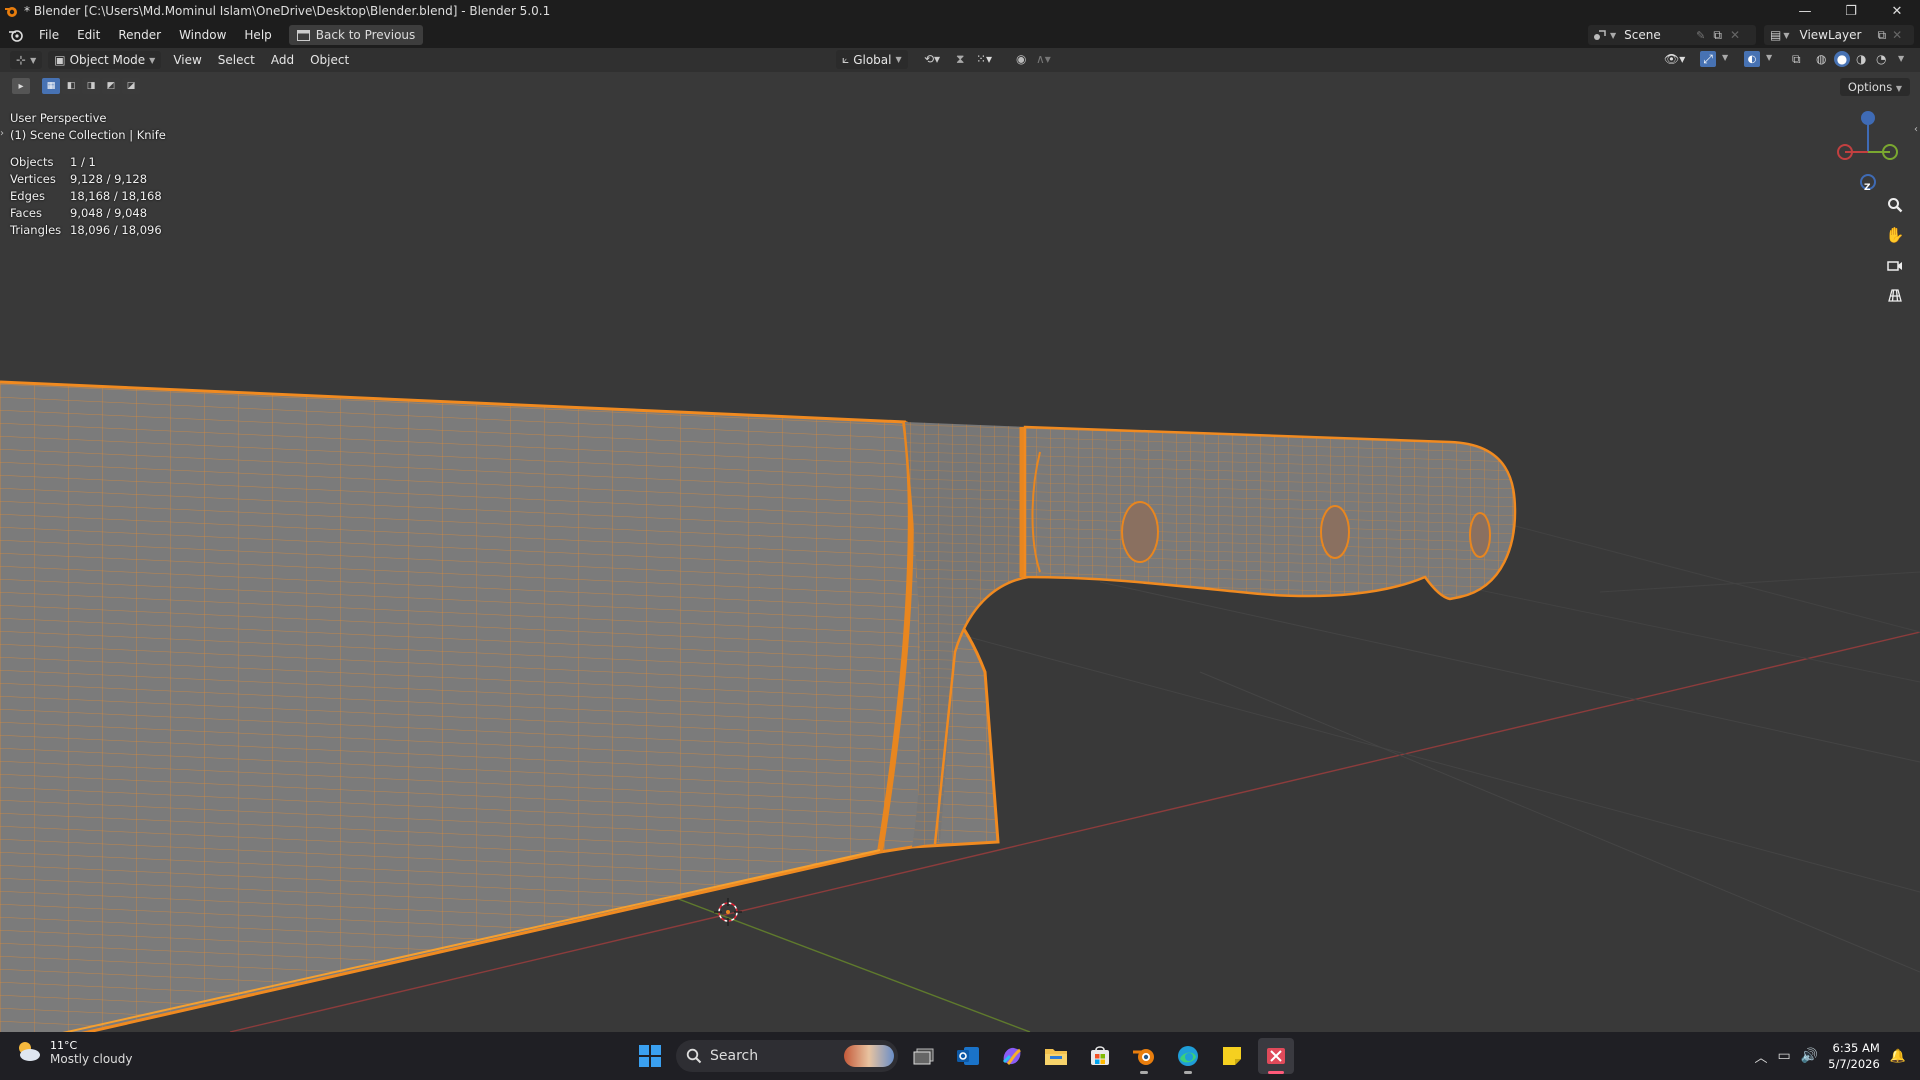  Describe the element at coordinates (1674, 59) in the screenshot. I see `visibility-icon: 👁▾` at that location.